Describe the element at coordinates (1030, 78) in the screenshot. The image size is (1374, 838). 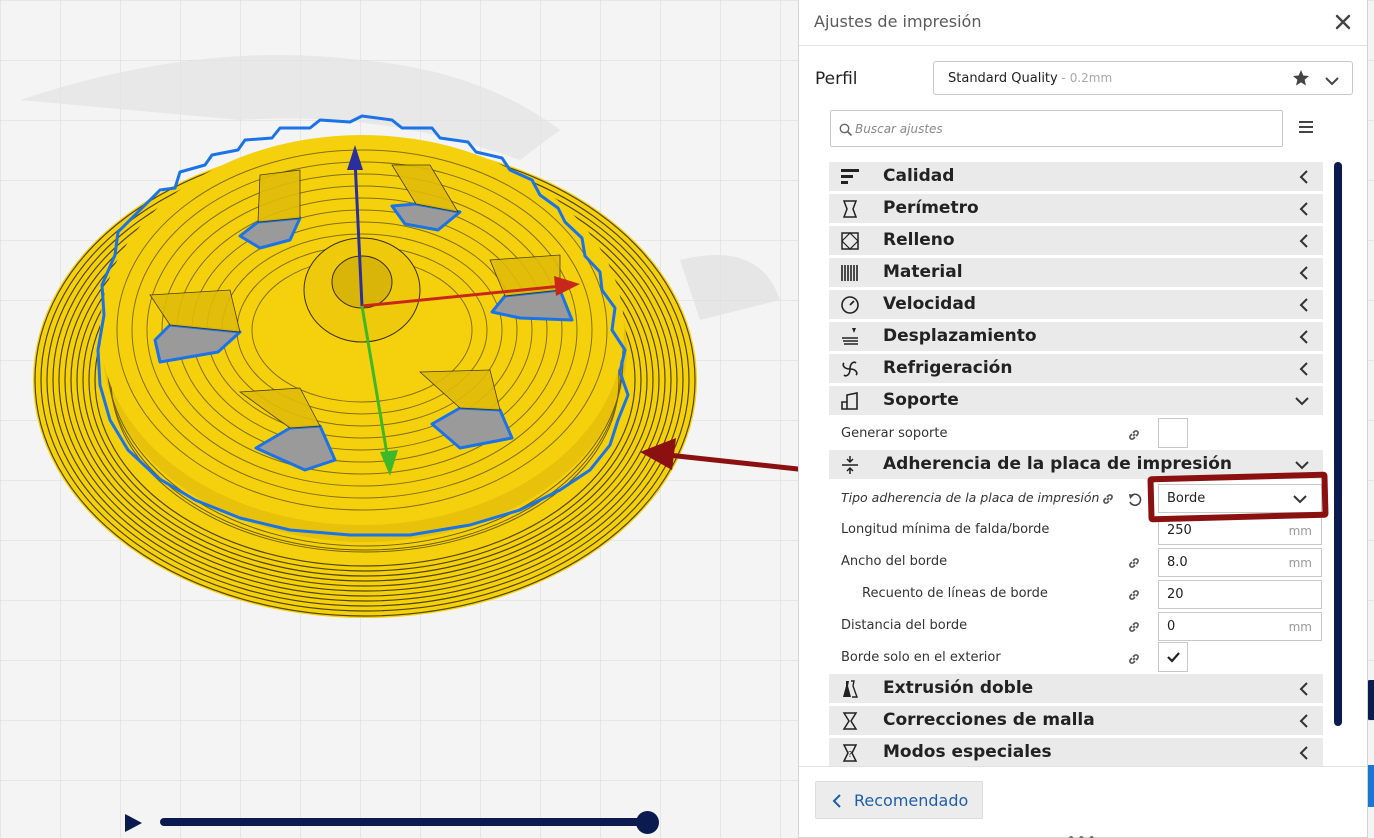
I see `profile-name: Standard Quality - 0.2mm` at that location.